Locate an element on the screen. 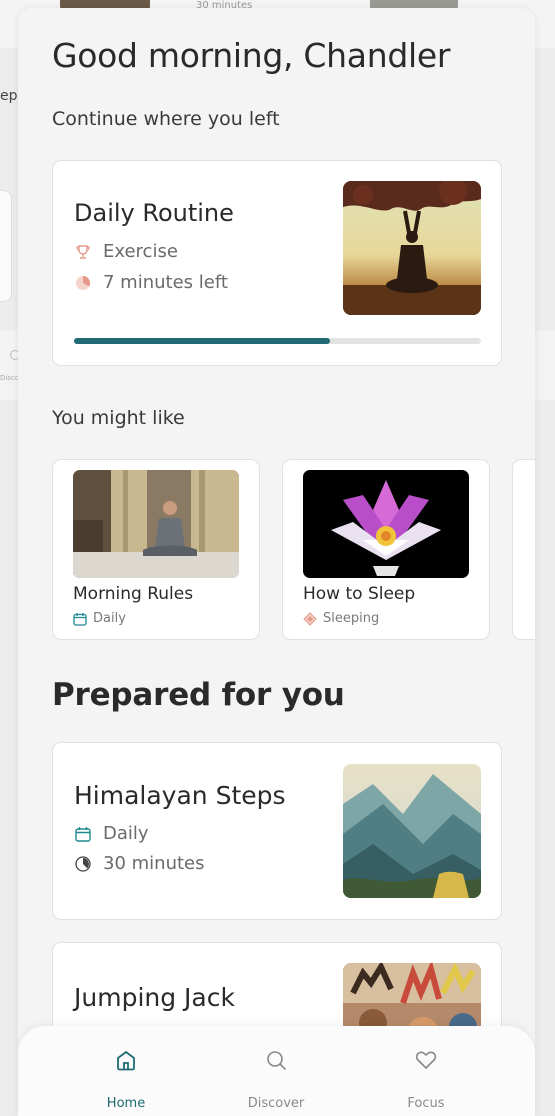 This screenshot has height=1116, width=555. trophy-icon is located at coordinates (83, 251).